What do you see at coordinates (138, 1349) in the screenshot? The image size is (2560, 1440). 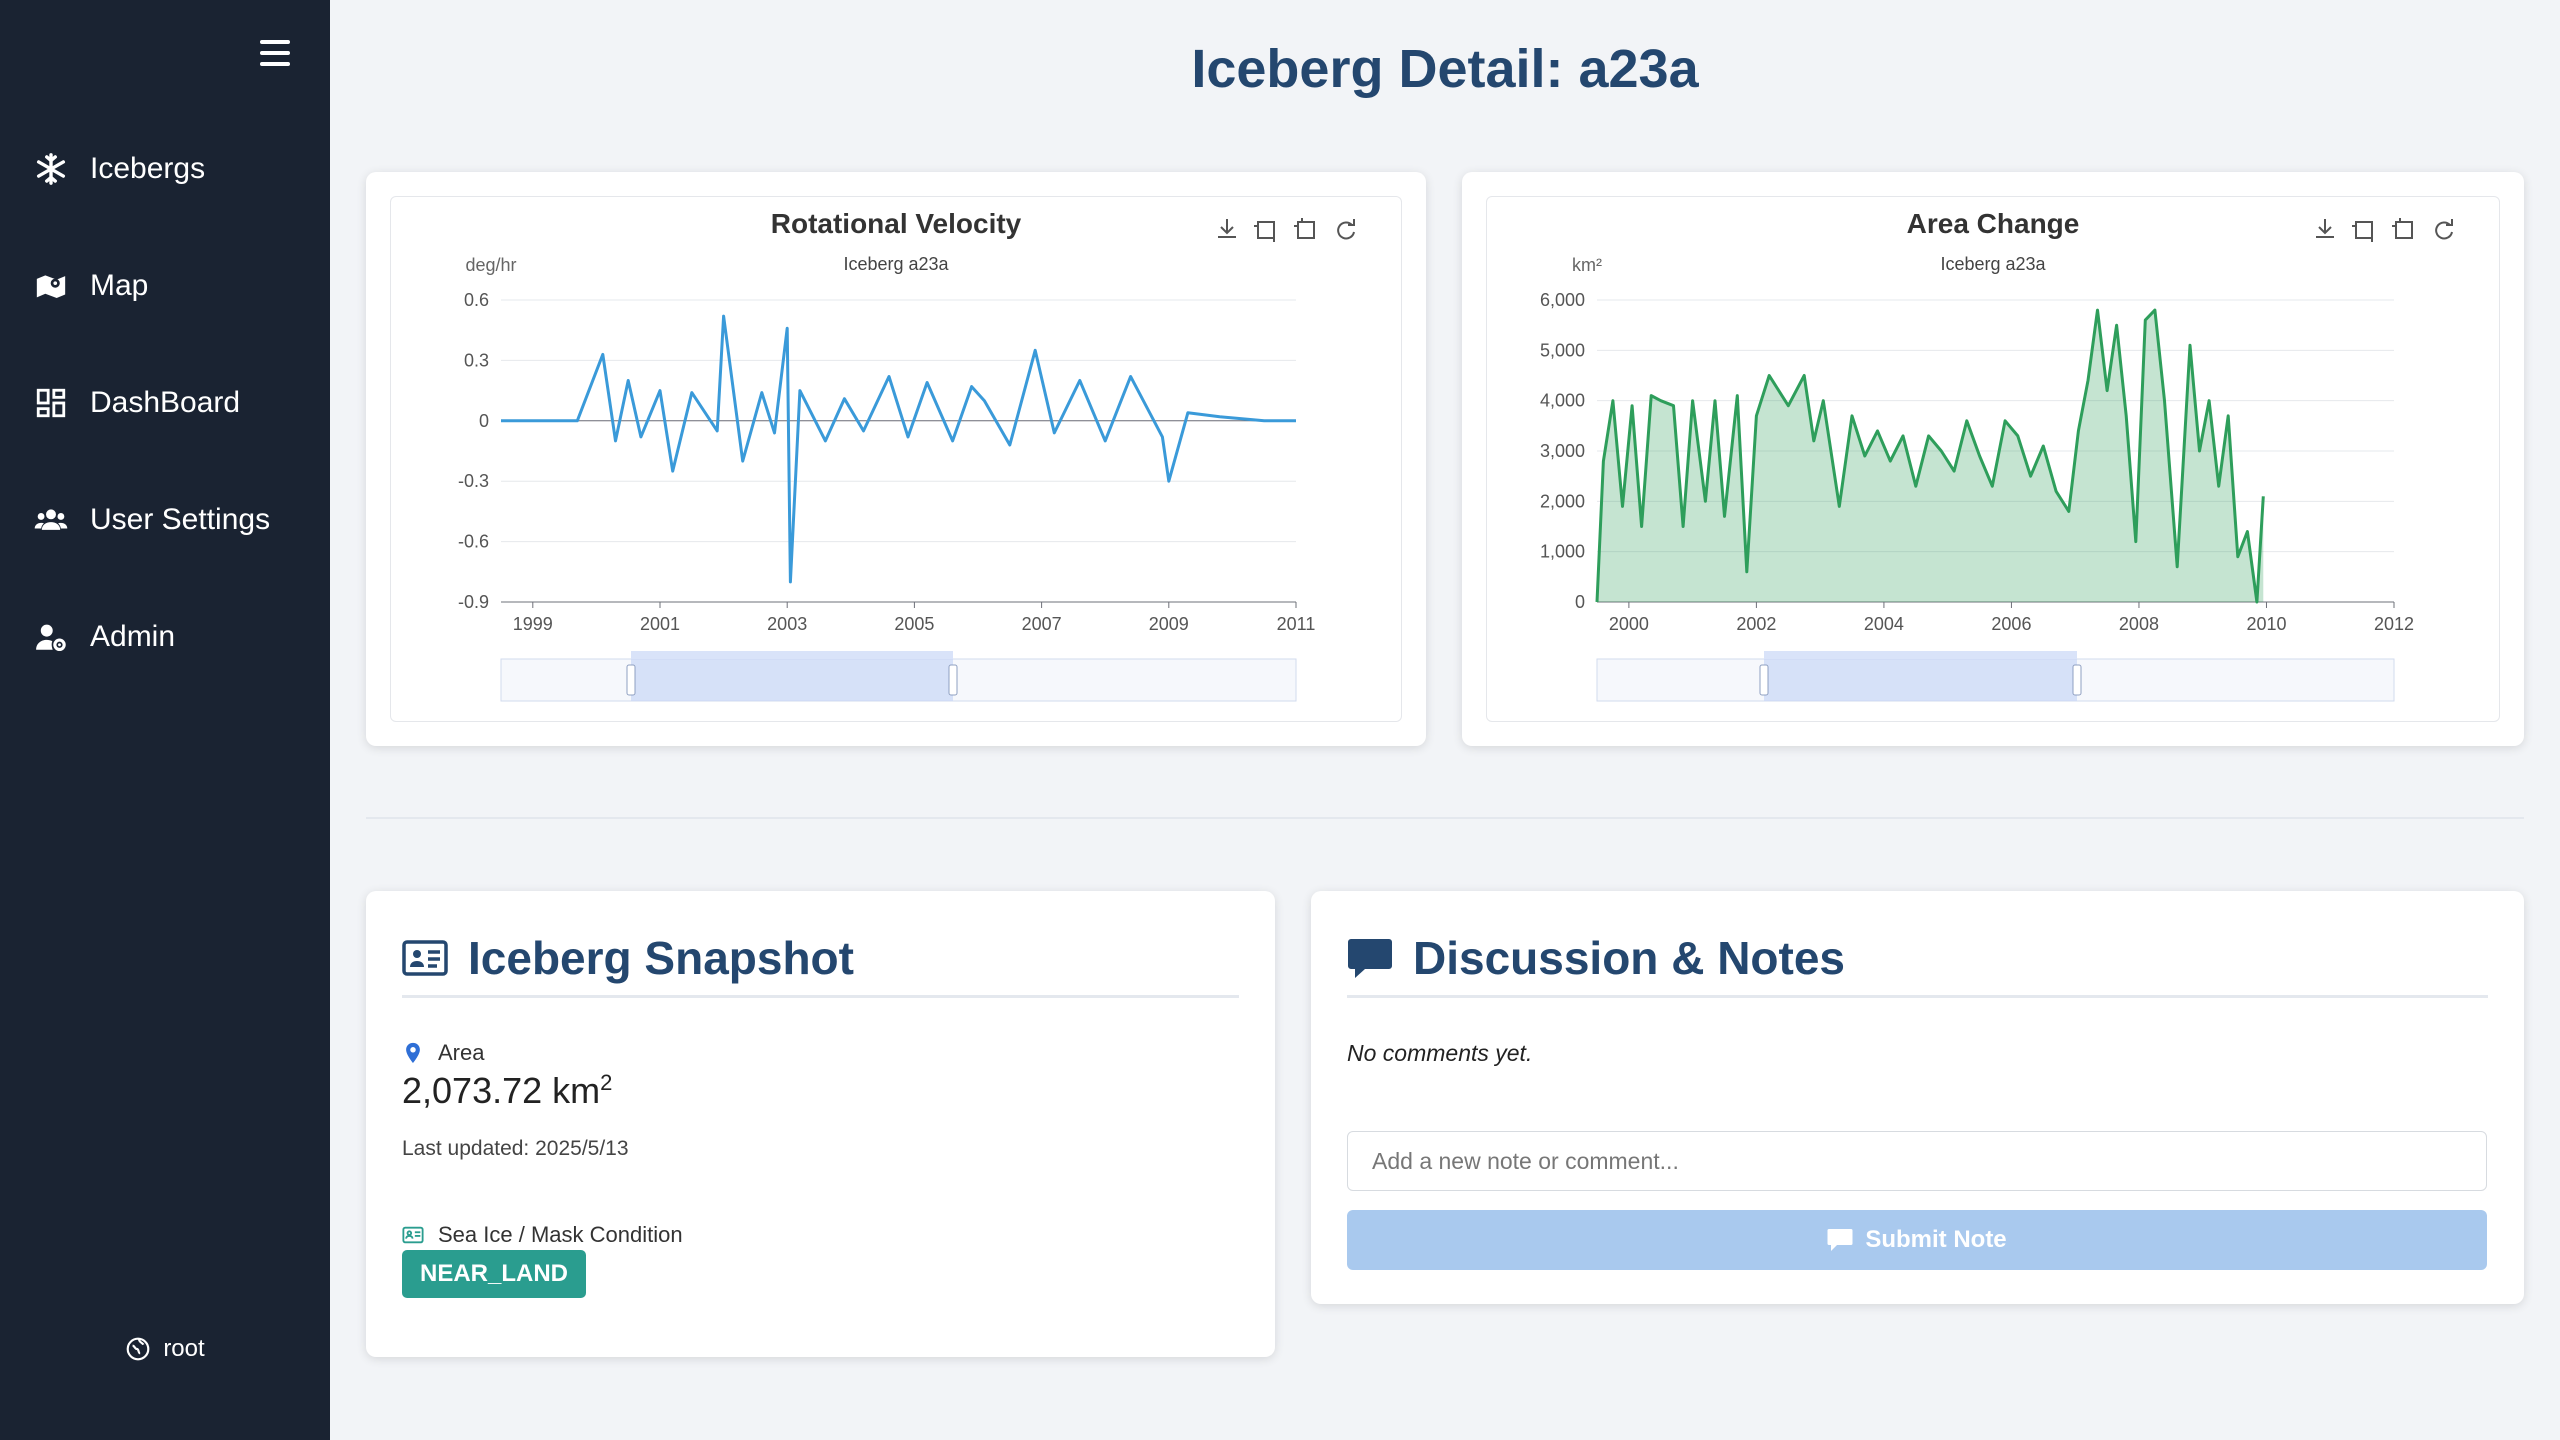 I see `user-globe-icon` at bounding box center [138, 1349].